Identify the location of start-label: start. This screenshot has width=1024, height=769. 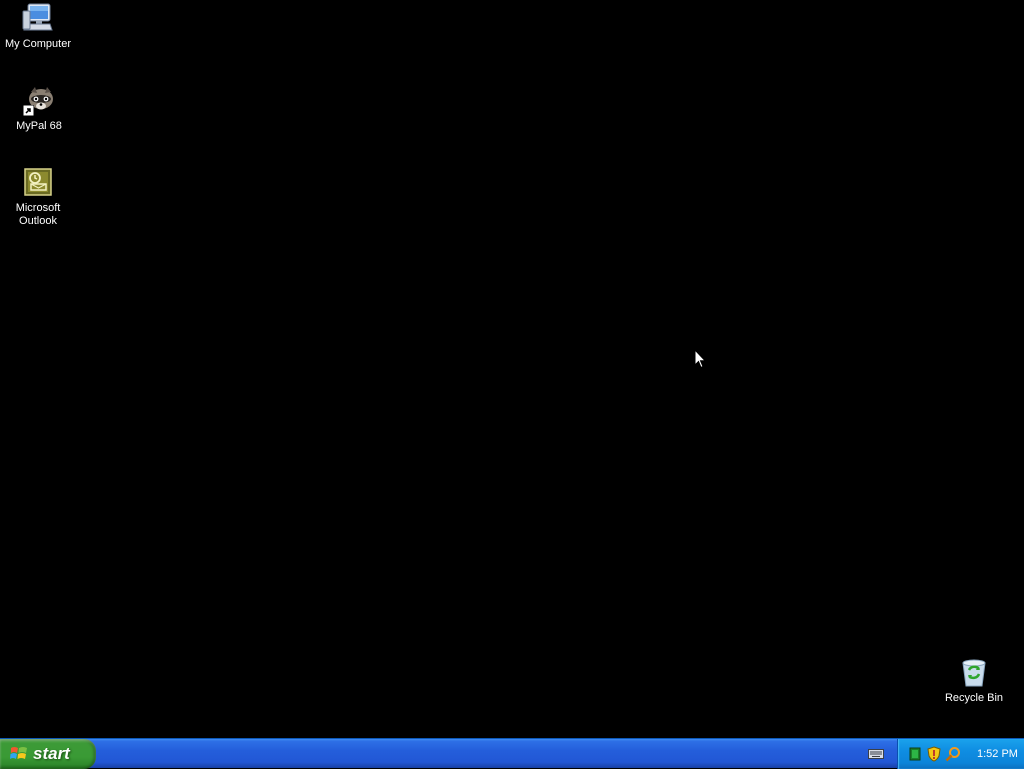
(51, 753).